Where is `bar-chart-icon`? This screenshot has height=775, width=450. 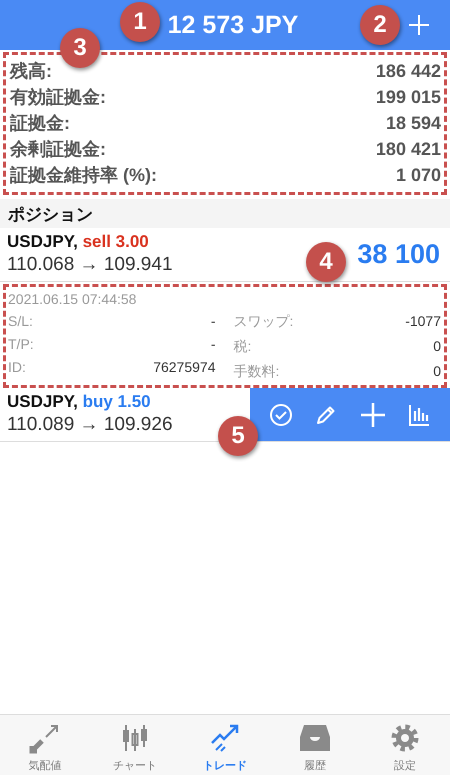 bar-chart-icon is located at coordinates (419, 414).